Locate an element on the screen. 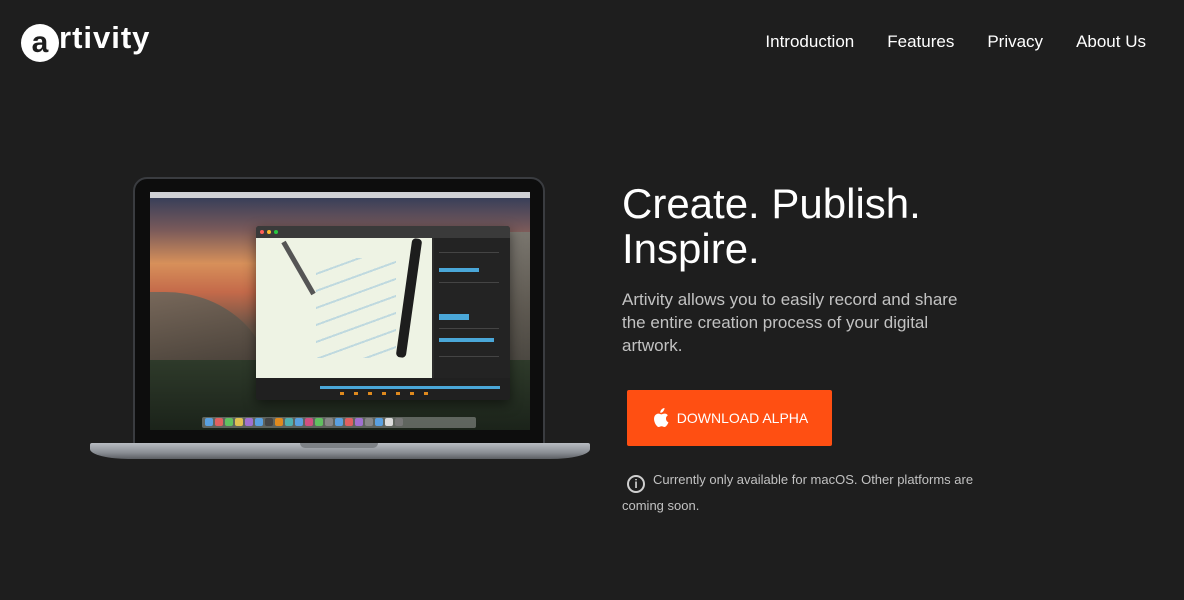 Image resolution: width=1184 pixels, height=600 pixels. laptop-base is located at coordinates (340, 451).